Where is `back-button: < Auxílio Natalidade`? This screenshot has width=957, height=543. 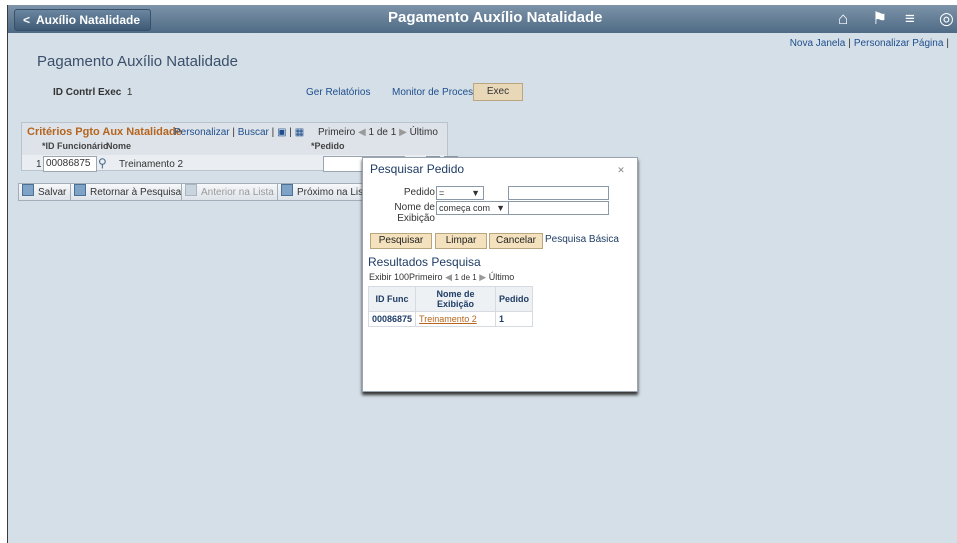 back-button: < Auxílio Natalidade is located at coordinates (83, 20).